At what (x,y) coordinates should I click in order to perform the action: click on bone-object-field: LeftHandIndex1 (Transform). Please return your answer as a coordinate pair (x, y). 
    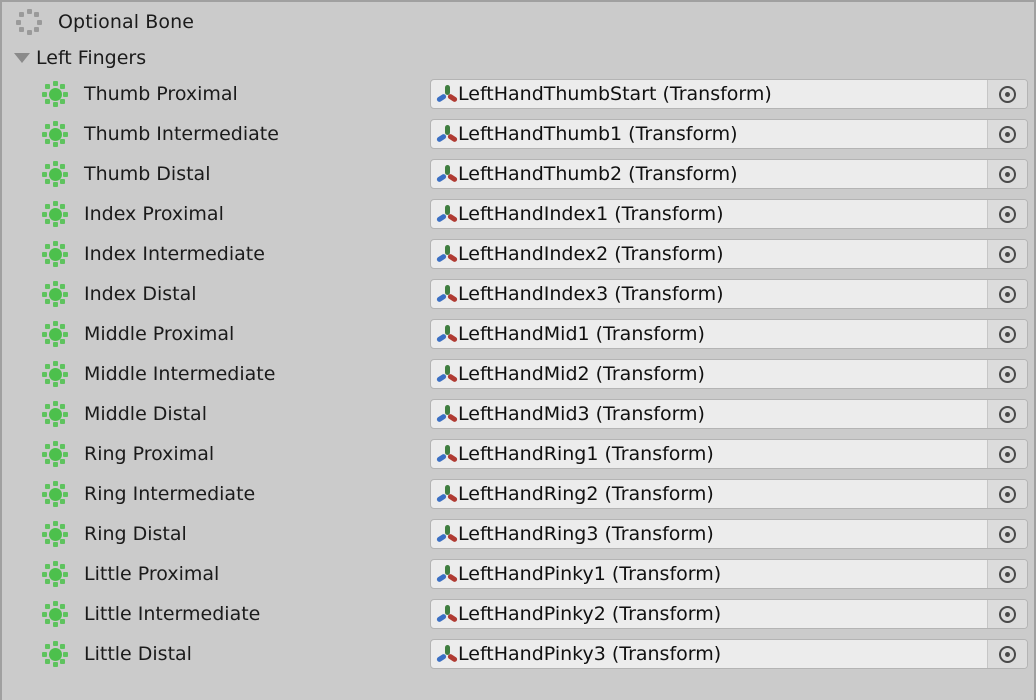
    Looking at the image, I should click on (729, 214).